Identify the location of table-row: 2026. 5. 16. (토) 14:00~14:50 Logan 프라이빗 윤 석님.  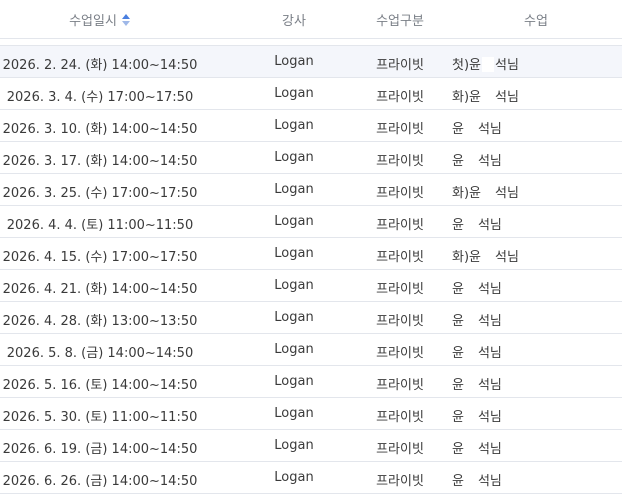
(311, 382).